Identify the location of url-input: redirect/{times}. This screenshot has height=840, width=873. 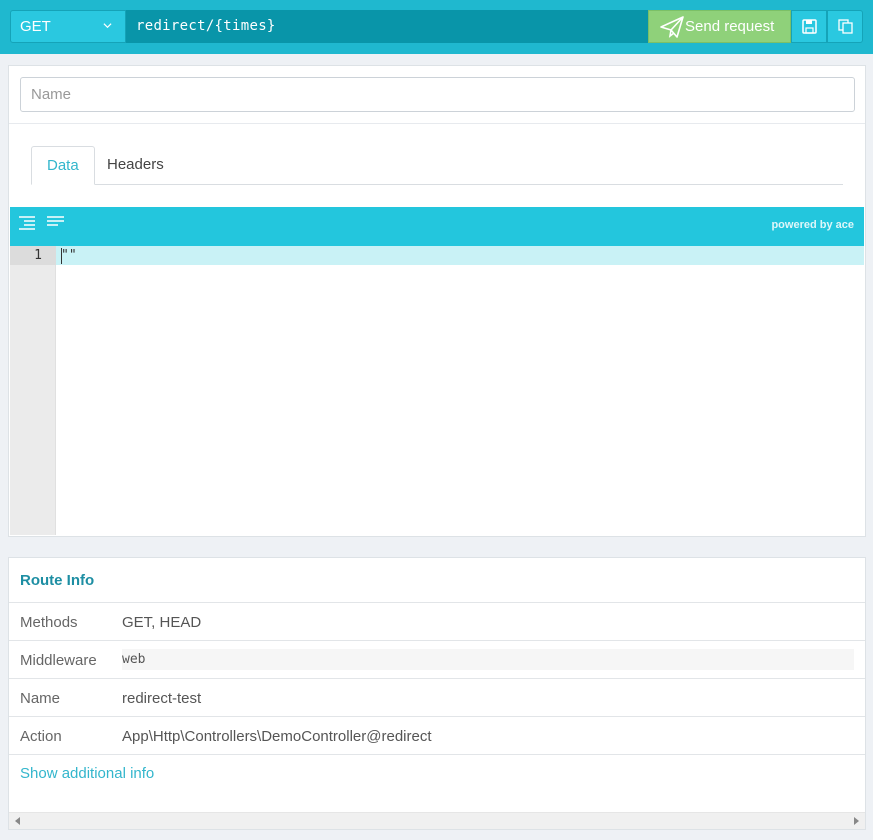
(387, 26).